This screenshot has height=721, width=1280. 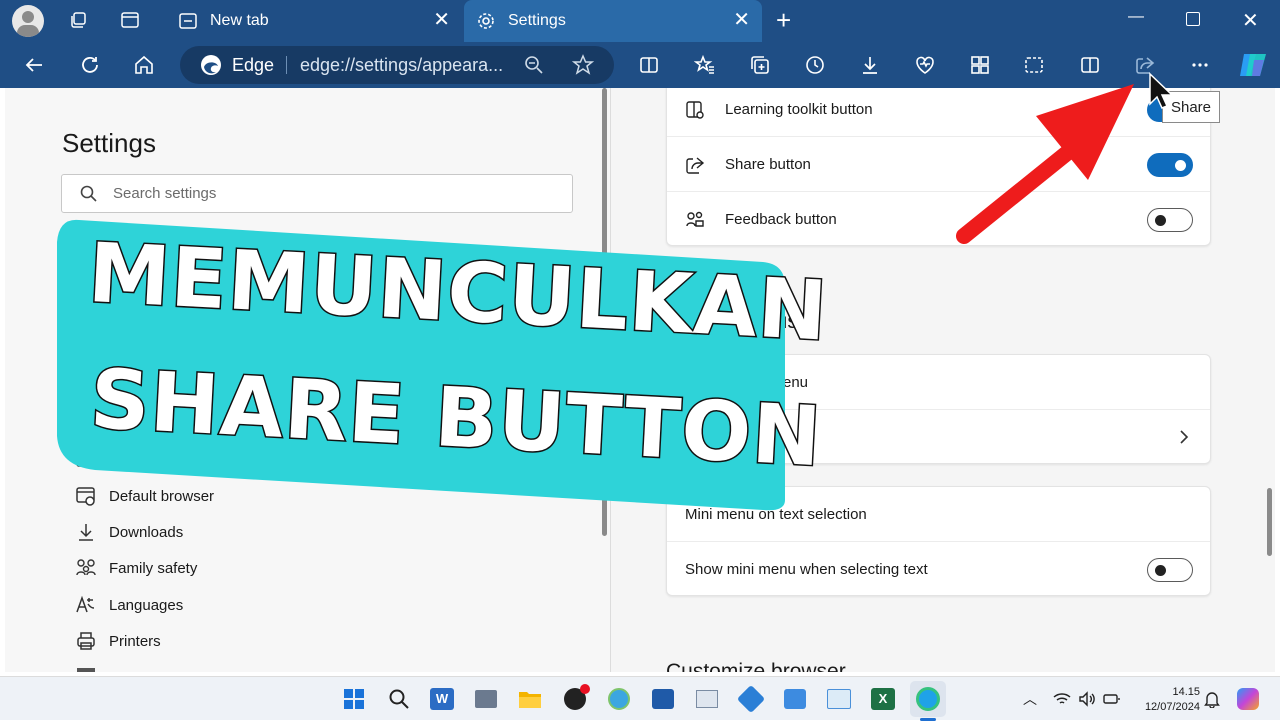 What do you see at coordinates (171, 460) in the screenshot?
I see `sidebar-item-label: Cookies and site p` at bounding box center [171, 460].